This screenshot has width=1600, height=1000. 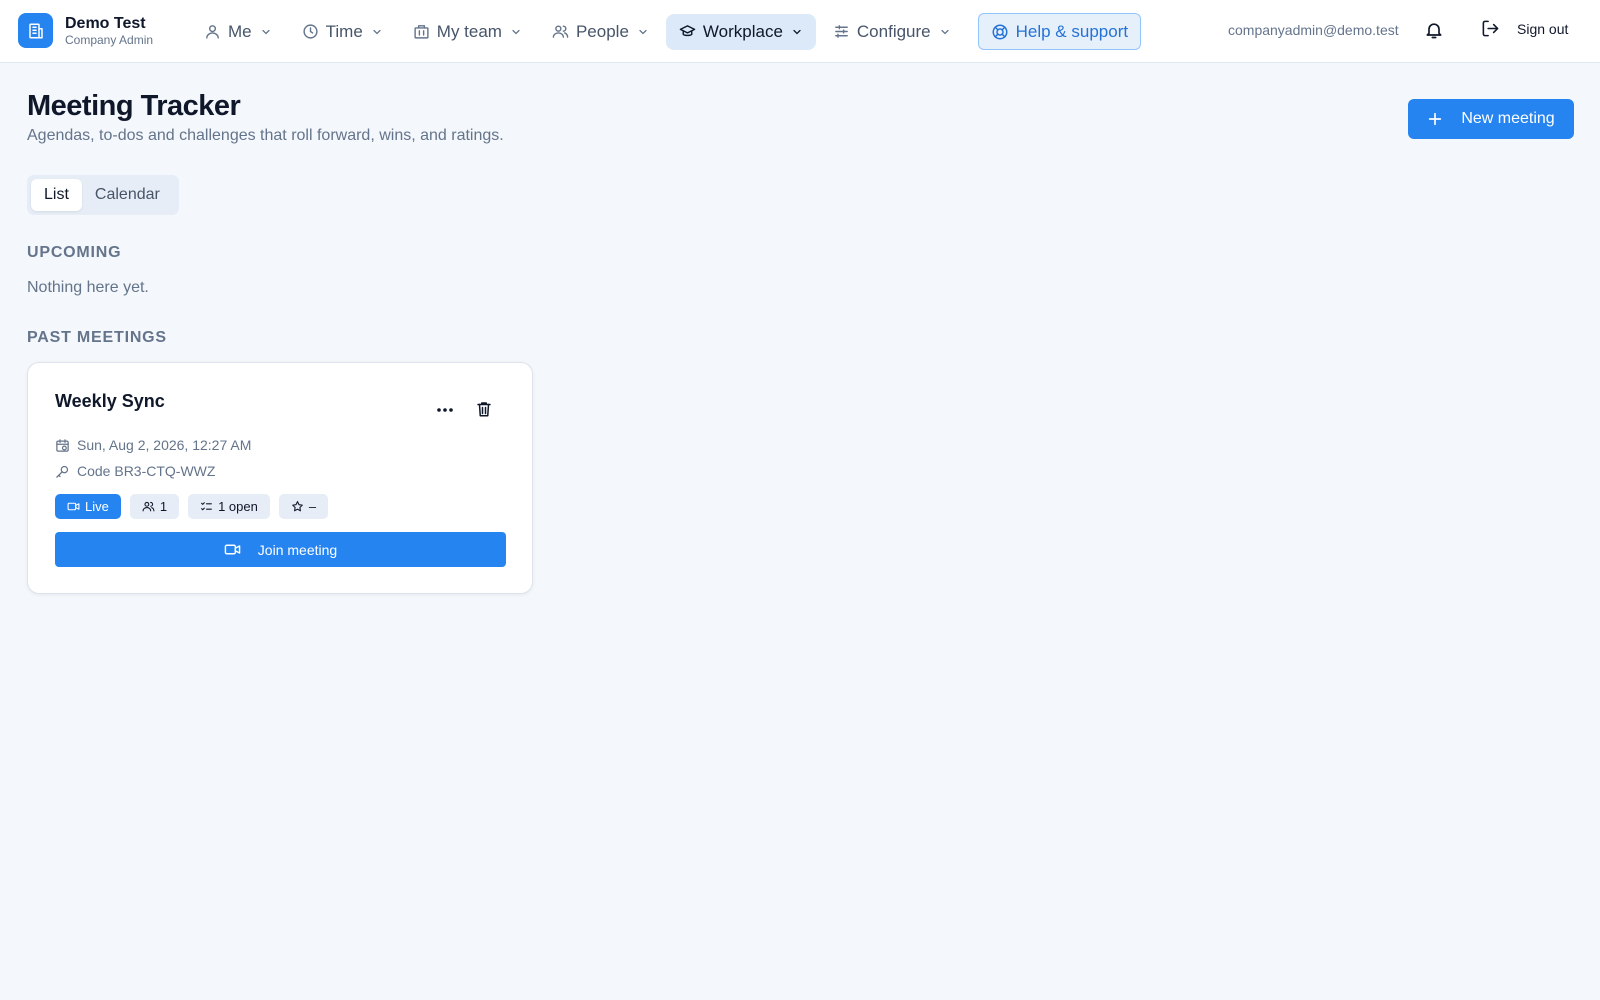 I want to click on brand-role: Company Admin, so click(x=109, y=39).